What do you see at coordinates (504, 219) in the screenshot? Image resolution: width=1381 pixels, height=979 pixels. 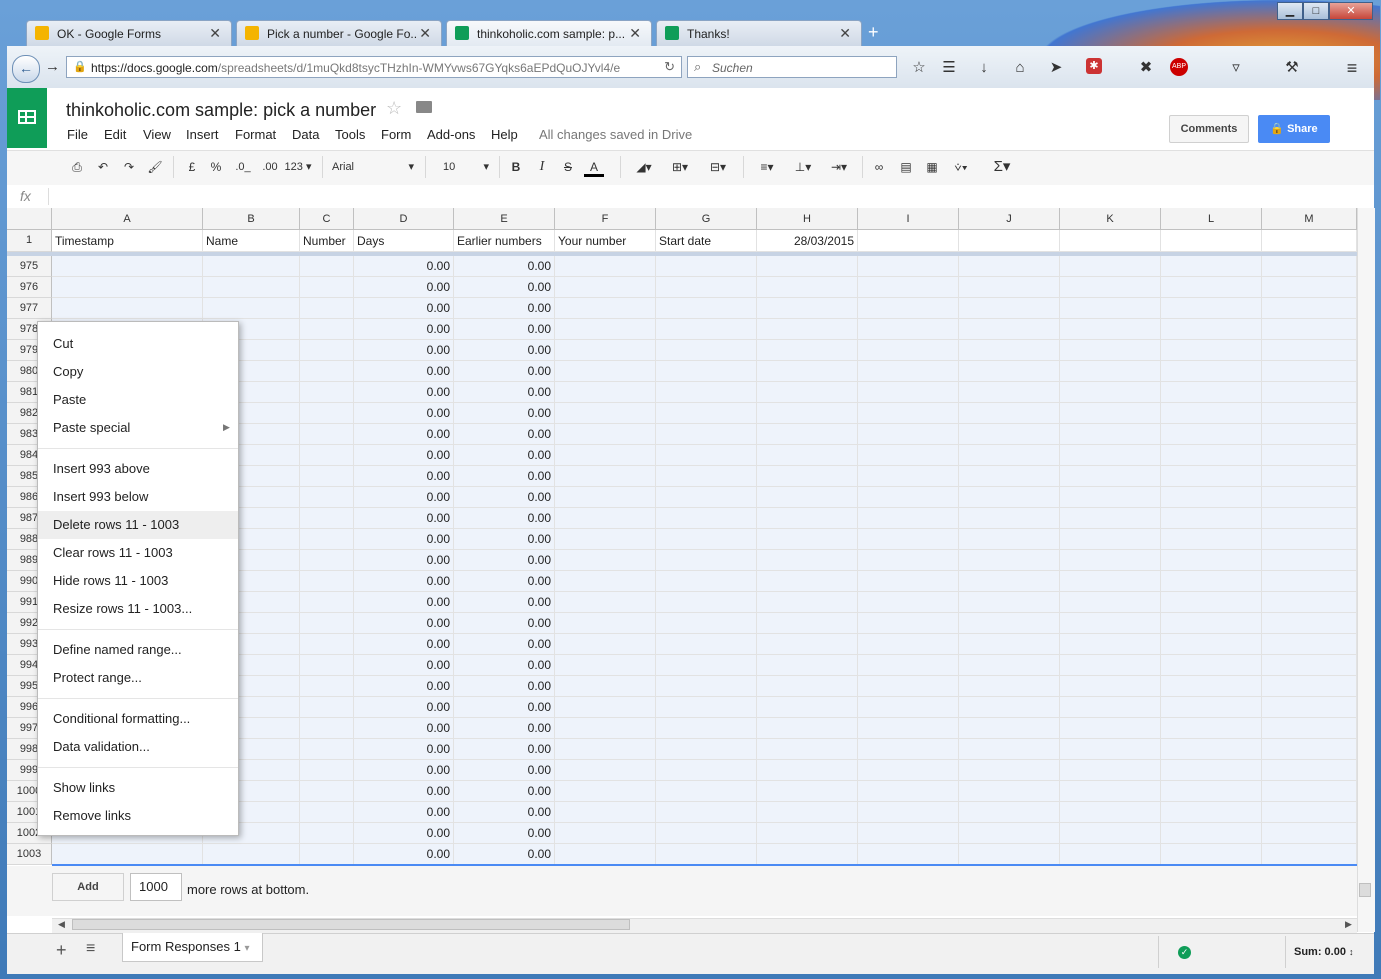 I see `column-header-e: E` at bounding box center [504, 219].